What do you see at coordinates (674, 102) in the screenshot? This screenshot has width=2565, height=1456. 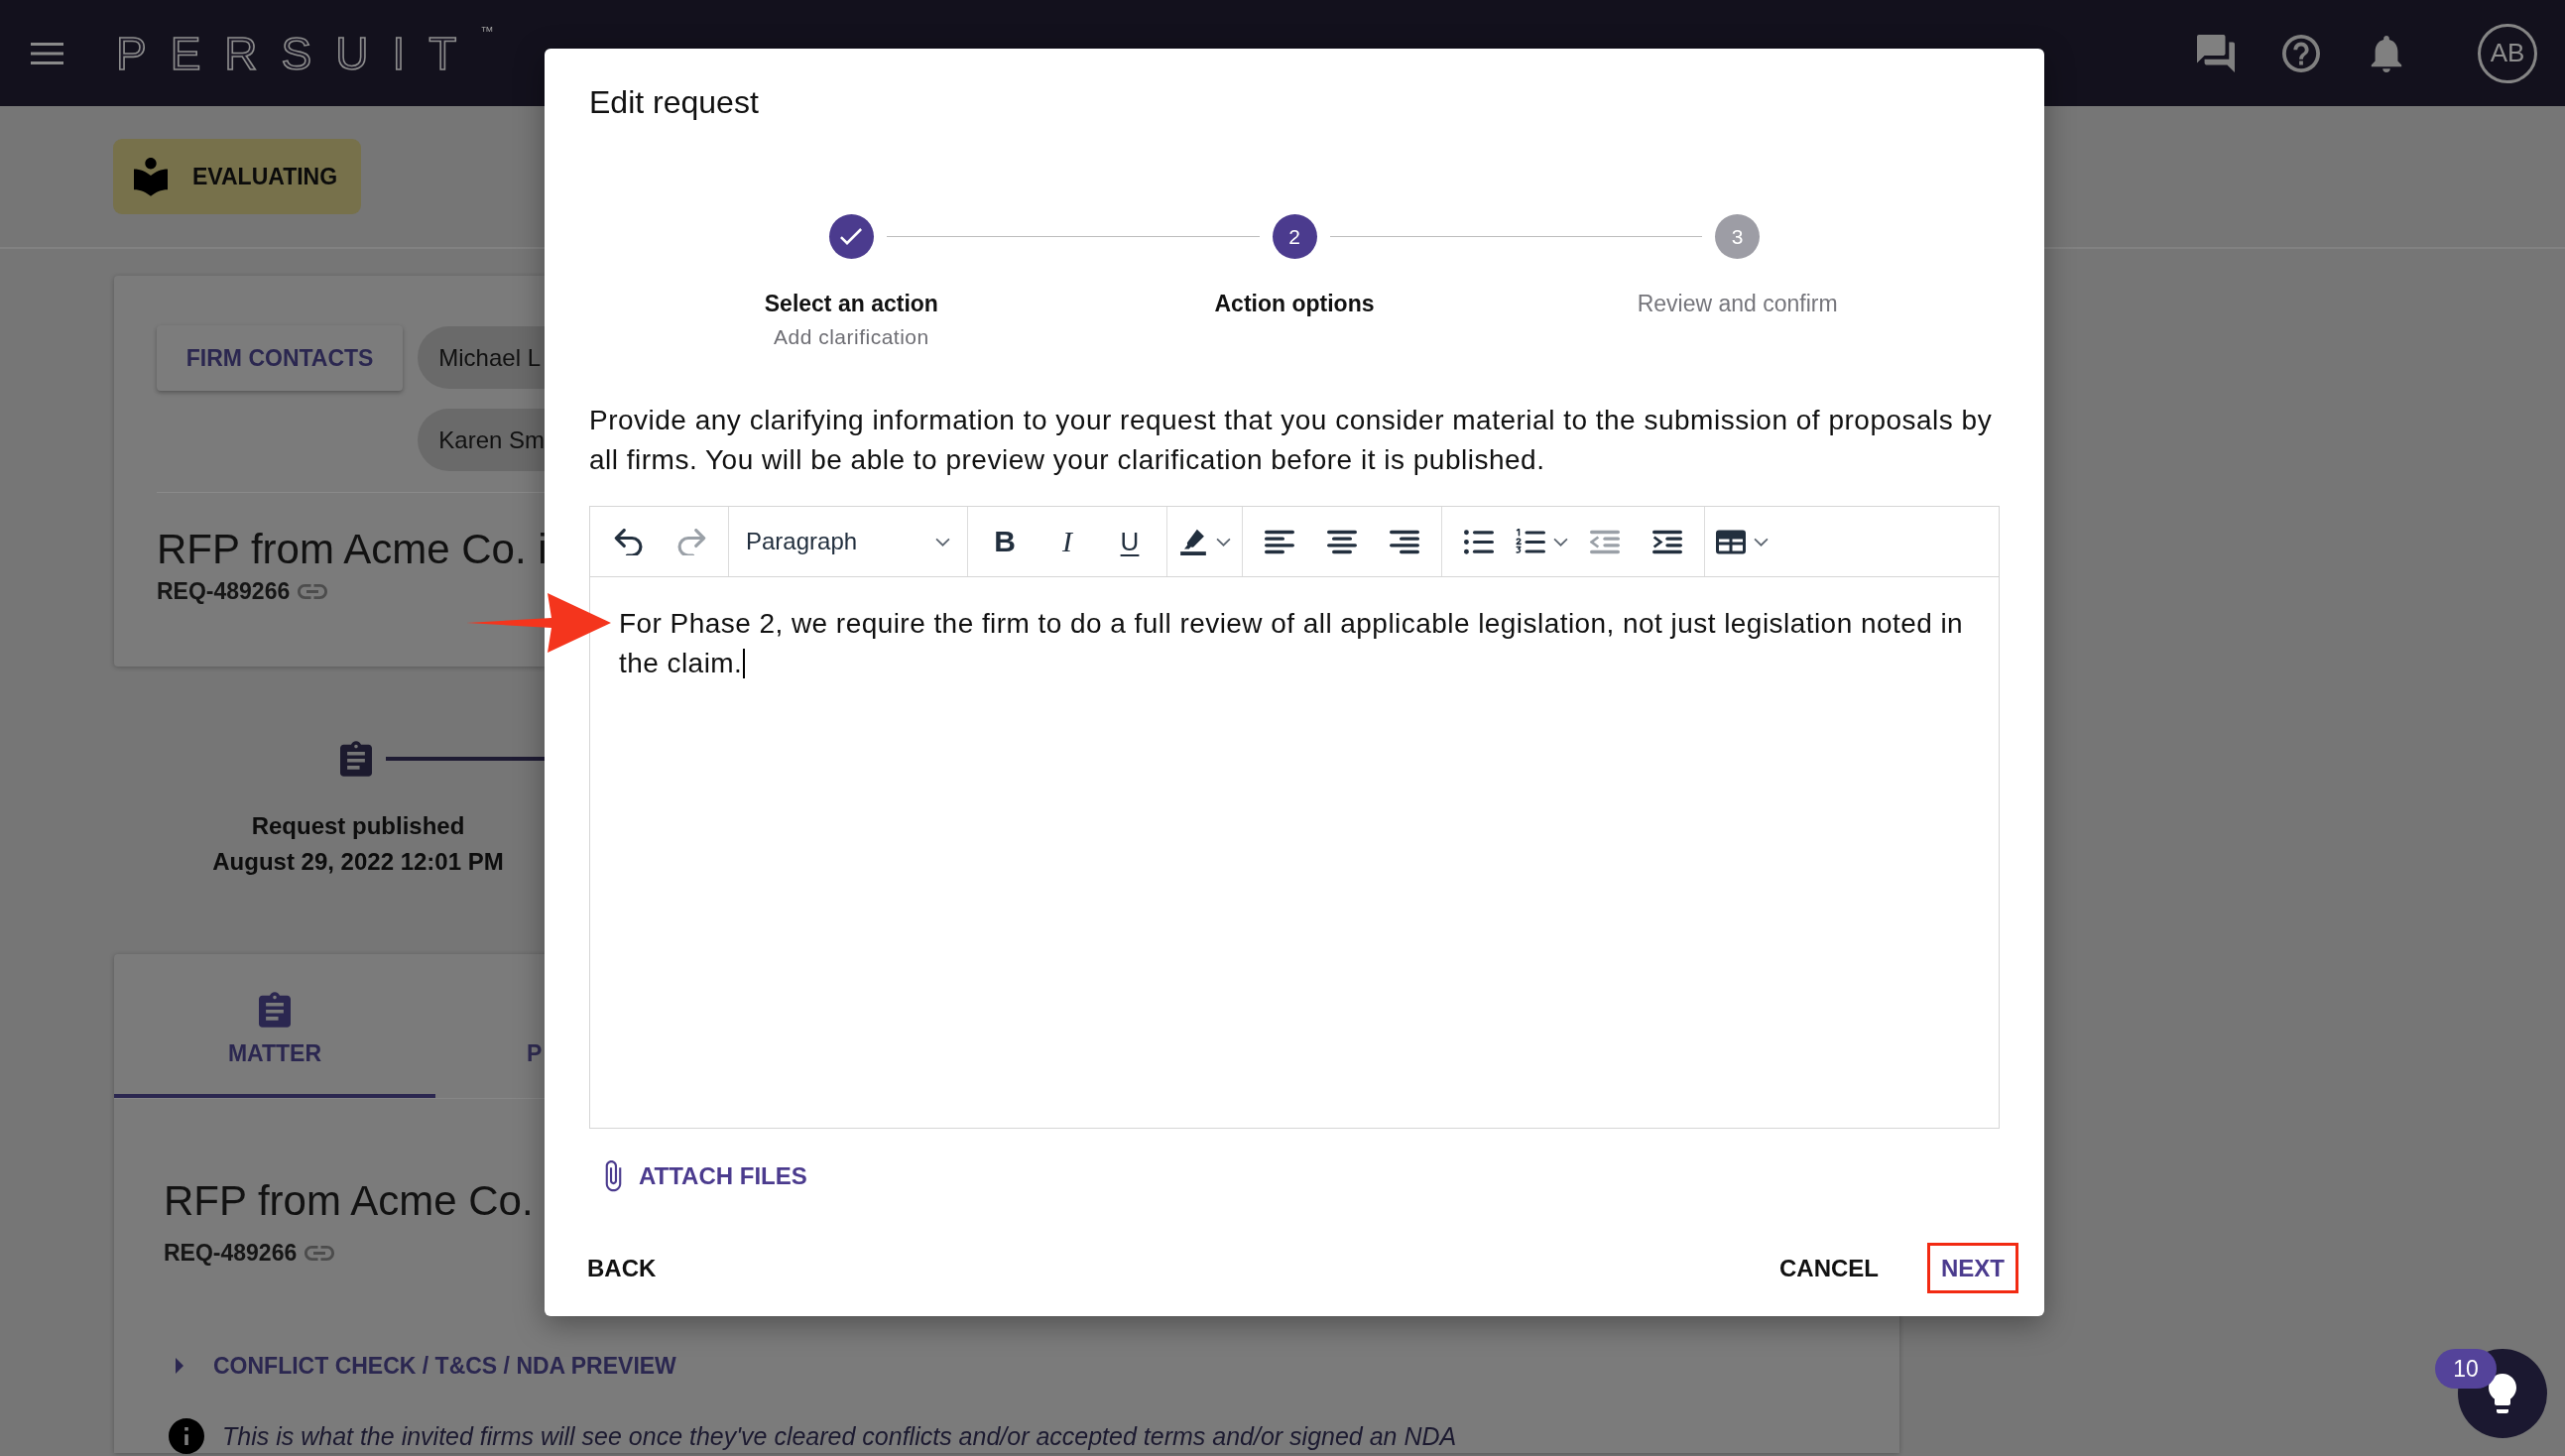 I see `dialog-title: Edit request` at bounding box center [674, 102].